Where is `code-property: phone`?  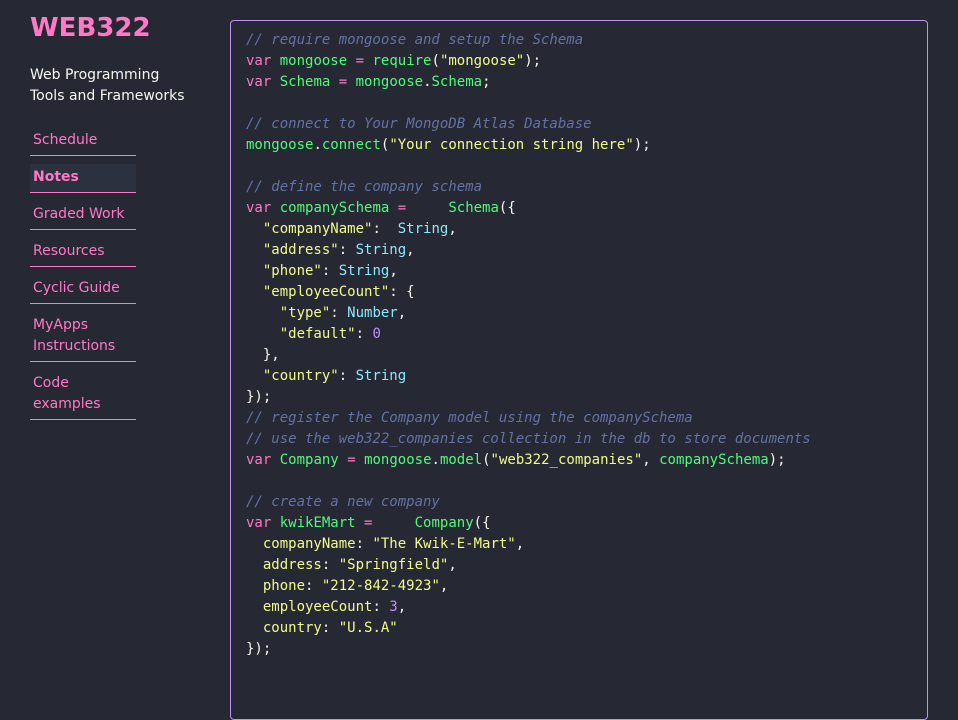
code-property: phone is located at coordinates (284, 586).